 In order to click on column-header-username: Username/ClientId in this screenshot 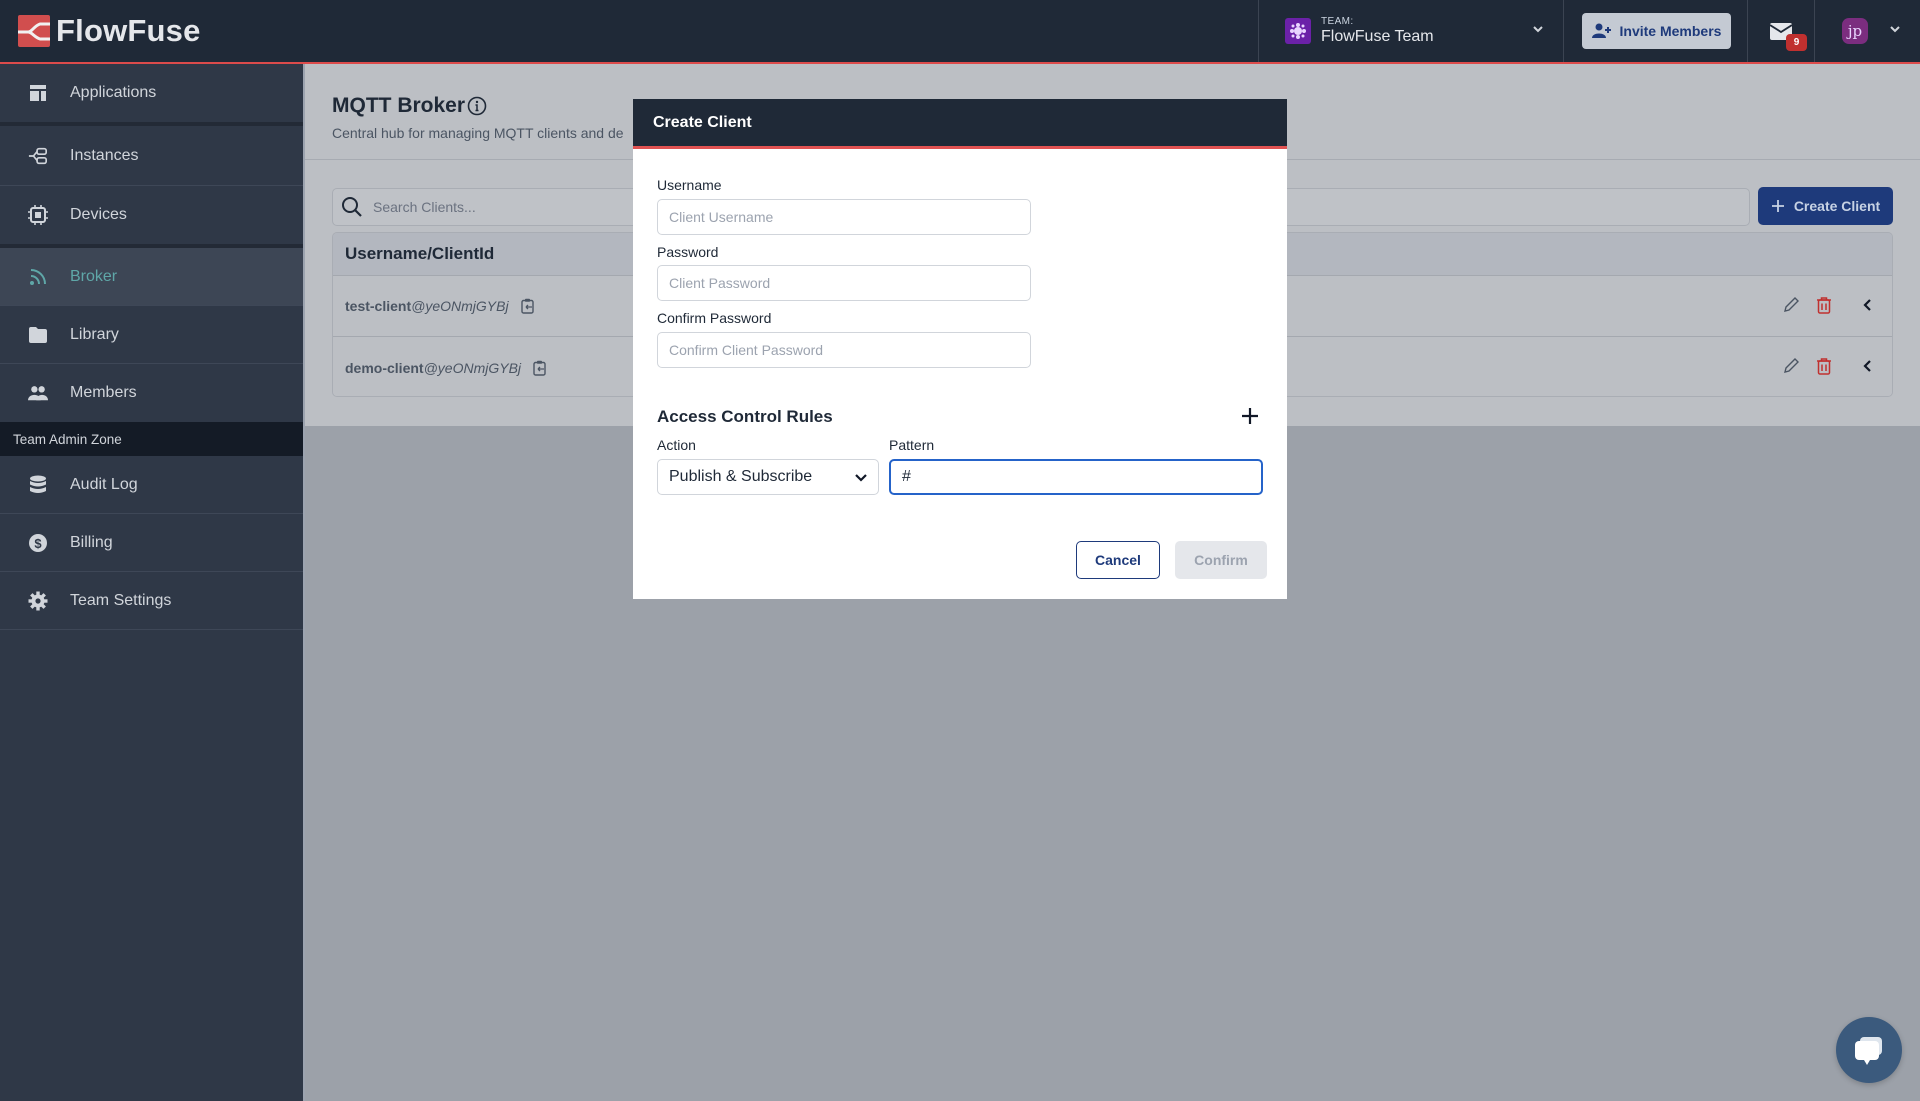, I will do `click(420, 253)`.